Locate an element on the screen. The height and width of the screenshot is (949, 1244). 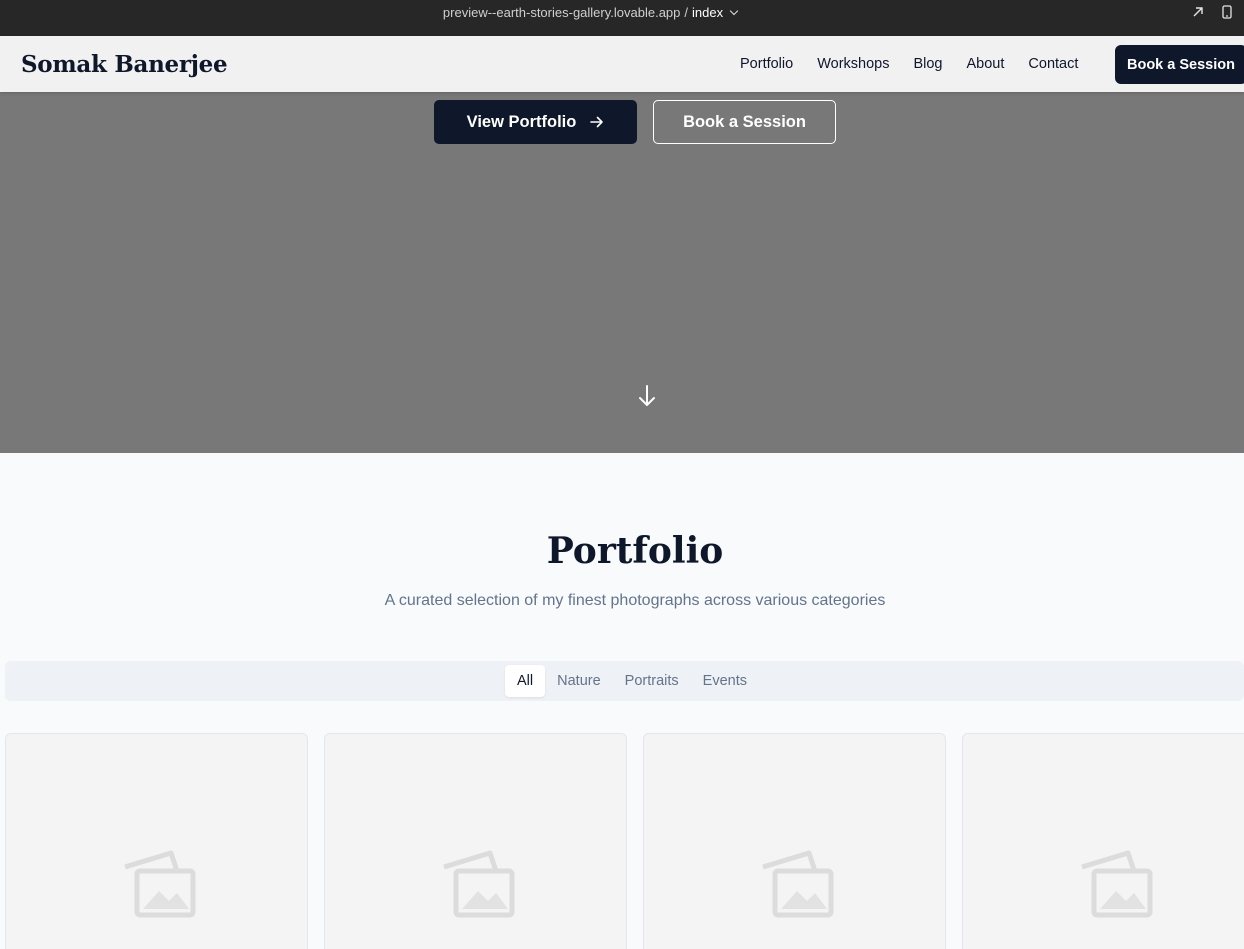
arrow-right-icon is located at coordinates (597, 122).